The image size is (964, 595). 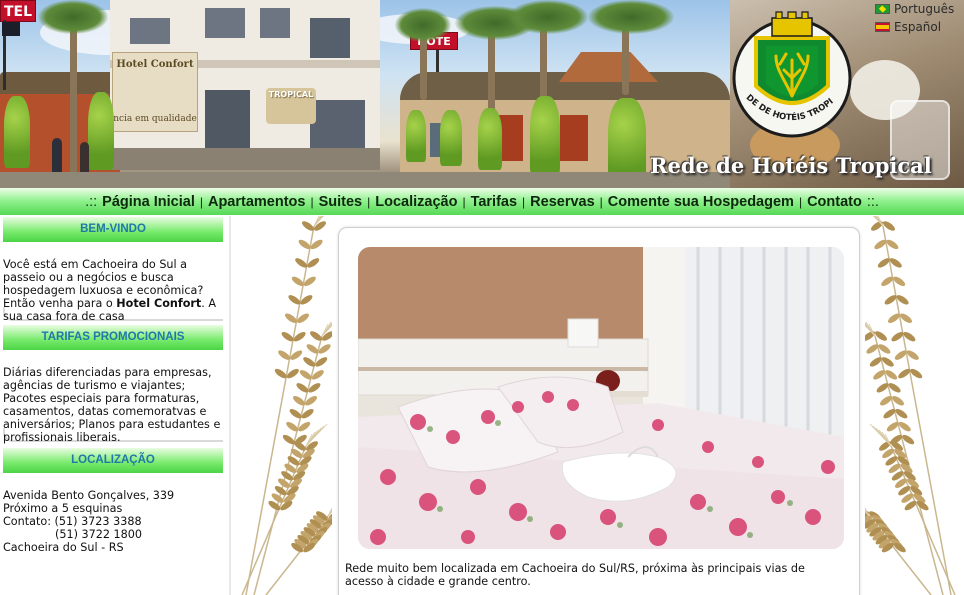 What do you see at coordinates (291, 106) in the screenshot?
I see `tropical-sign: TROPICAL` at bounding box center [291, 106].